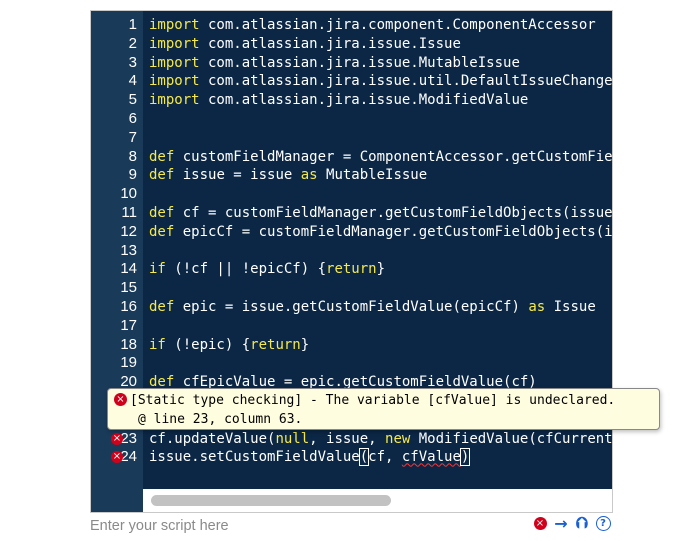 The width and height of the screenshot is (692, 541). Describe the element at coordinates (128, 325) in the screenshot. I see `line-number: 17` at that location.